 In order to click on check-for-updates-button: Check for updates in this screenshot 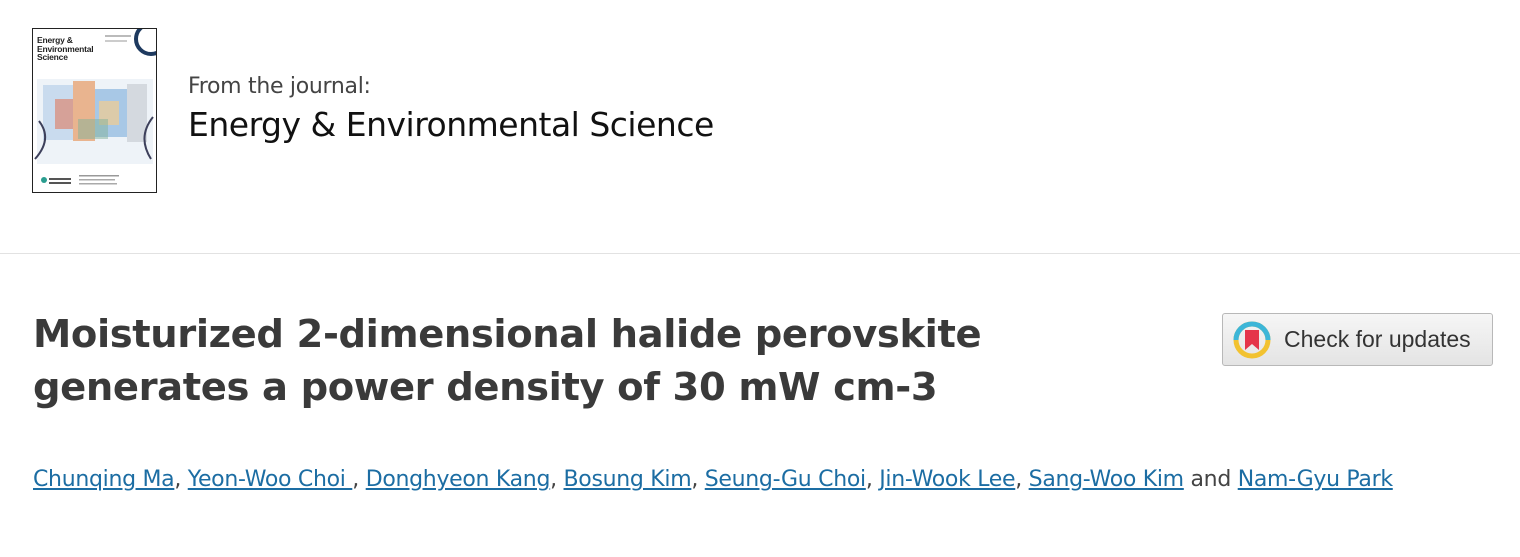, I will do `click(1357, 339)`.